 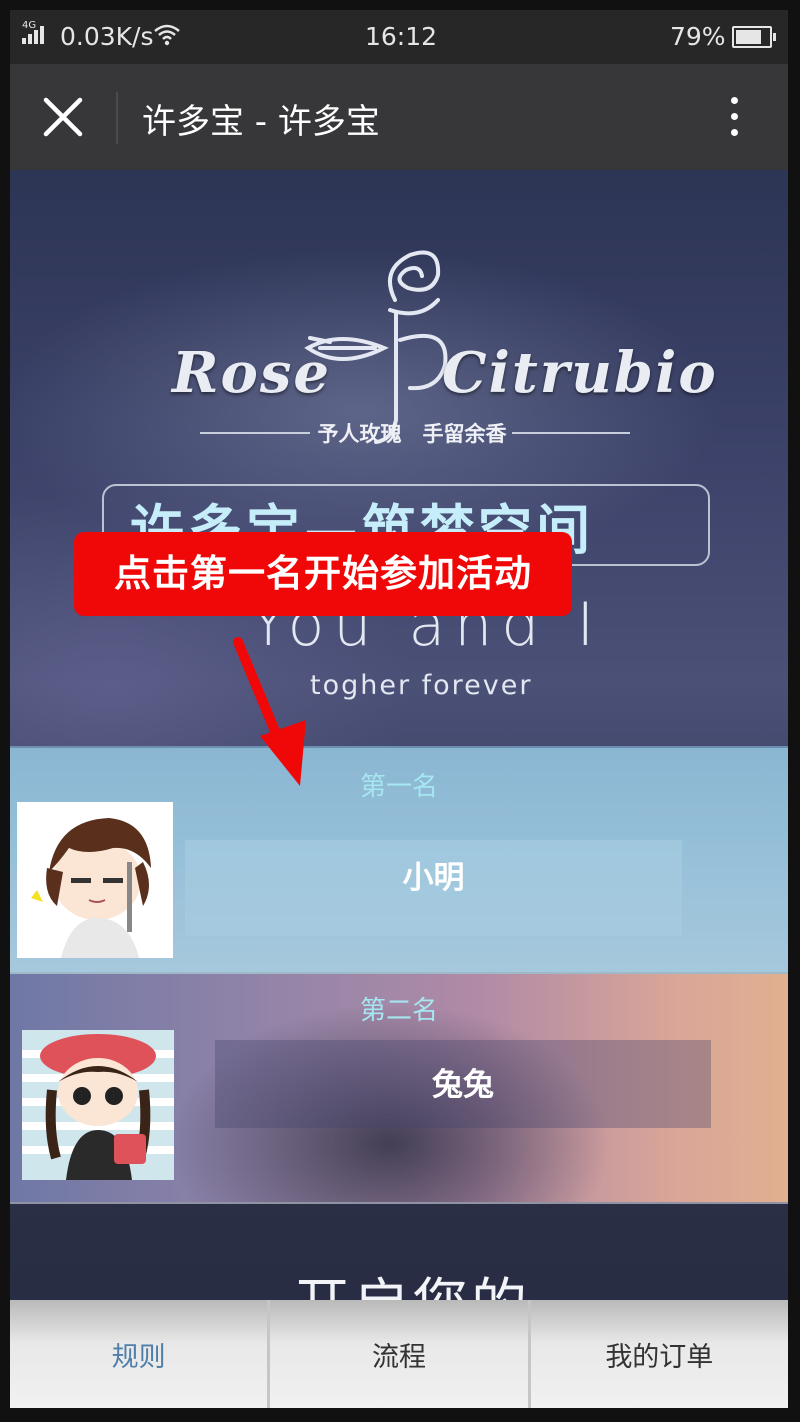 I want to click on status-bar: 4G 0.03K/s 16:12 79%, so click(x=399, y=37).